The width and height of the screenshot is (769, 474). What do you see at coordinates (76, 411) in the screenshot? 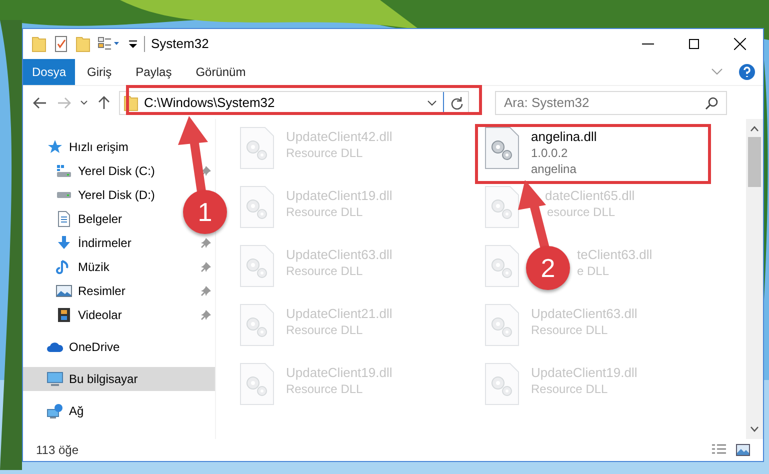
I see `nav-item: Ağ` at bounding box center [76, 411].